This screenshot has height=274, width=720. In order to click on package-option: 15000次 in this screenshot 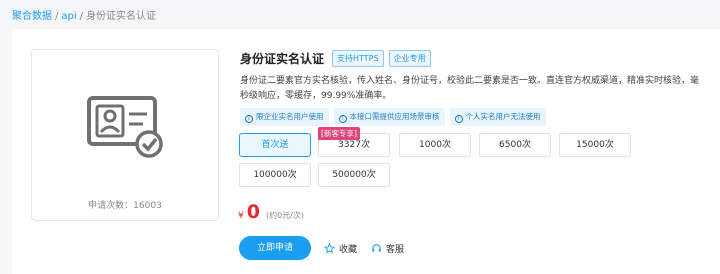, I will do `click(595, 145)`.